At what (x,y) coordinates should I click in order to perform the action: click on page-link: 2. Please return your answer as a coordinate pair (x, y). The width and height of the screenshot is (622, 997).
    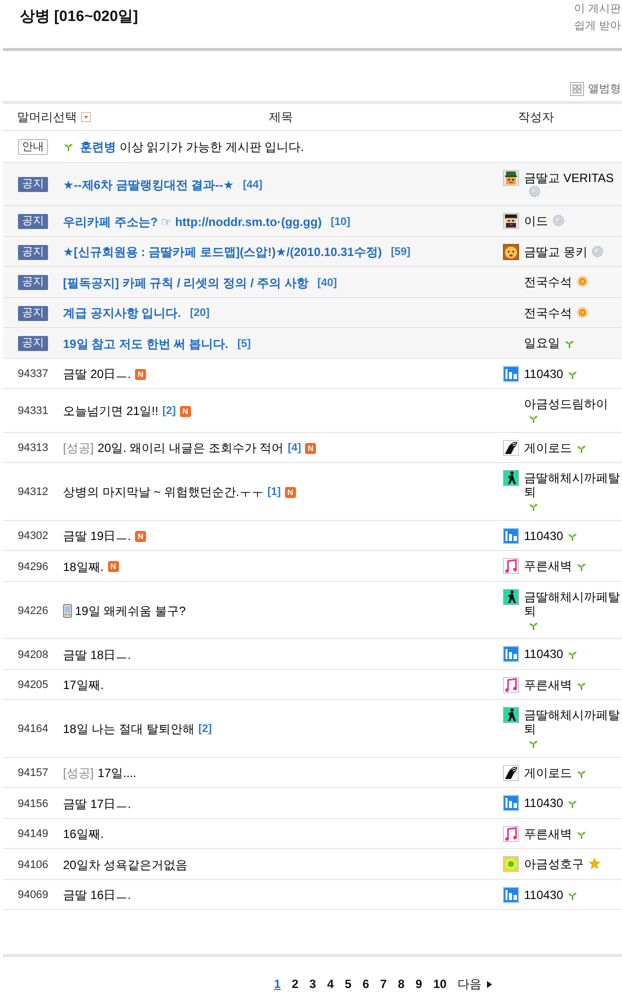
    Looking at the image, I should click on (295, 984).